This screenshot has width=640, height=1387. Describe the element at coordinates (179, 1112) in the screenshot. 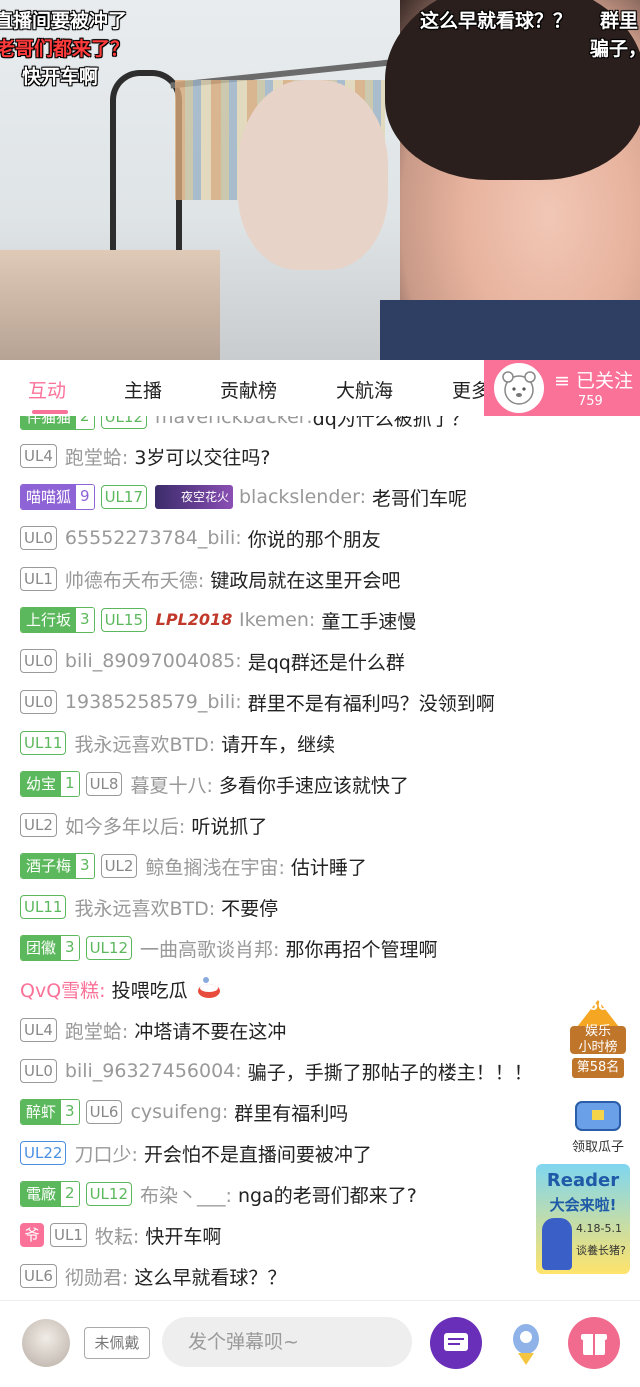

I see `chat-username: cysuifeng:` at that location.